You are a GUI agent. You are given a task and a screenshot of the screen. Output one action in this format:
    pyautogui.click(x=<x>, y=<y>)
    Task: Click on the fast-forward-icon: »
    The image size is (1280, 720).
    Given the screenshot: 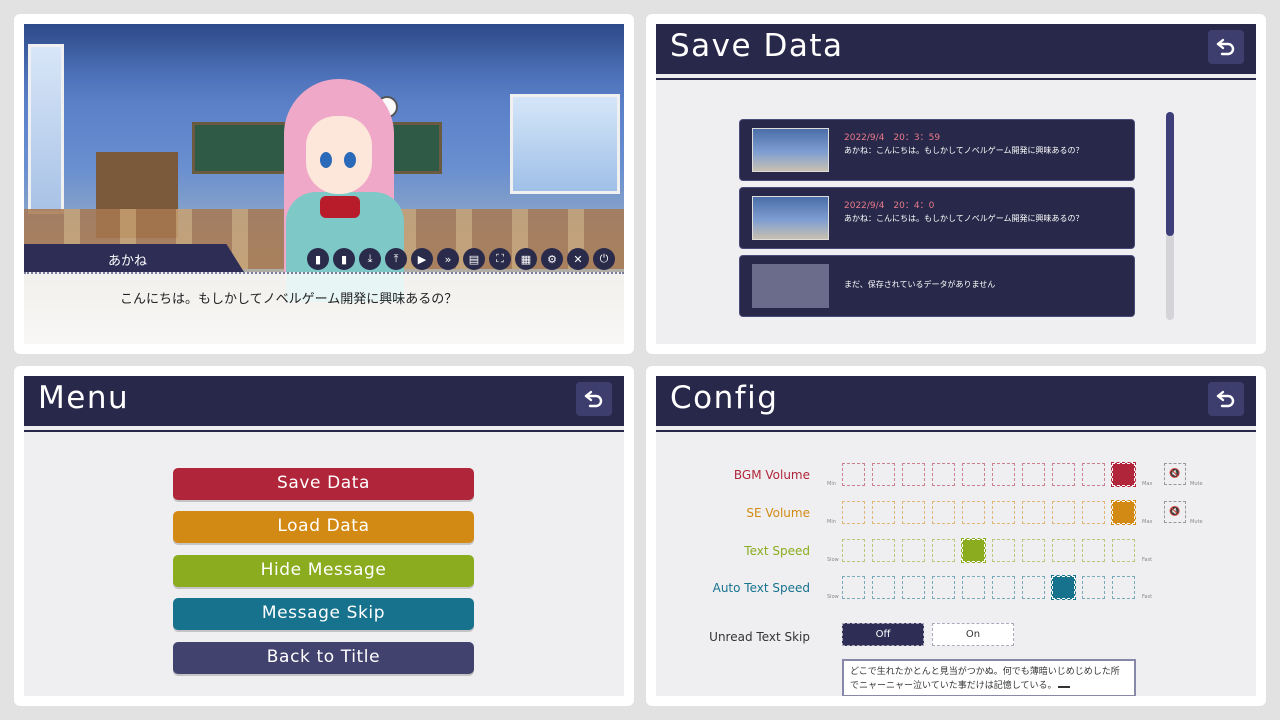 What is the action you would take?
    pyautogui.click(x=448, y=259)
    